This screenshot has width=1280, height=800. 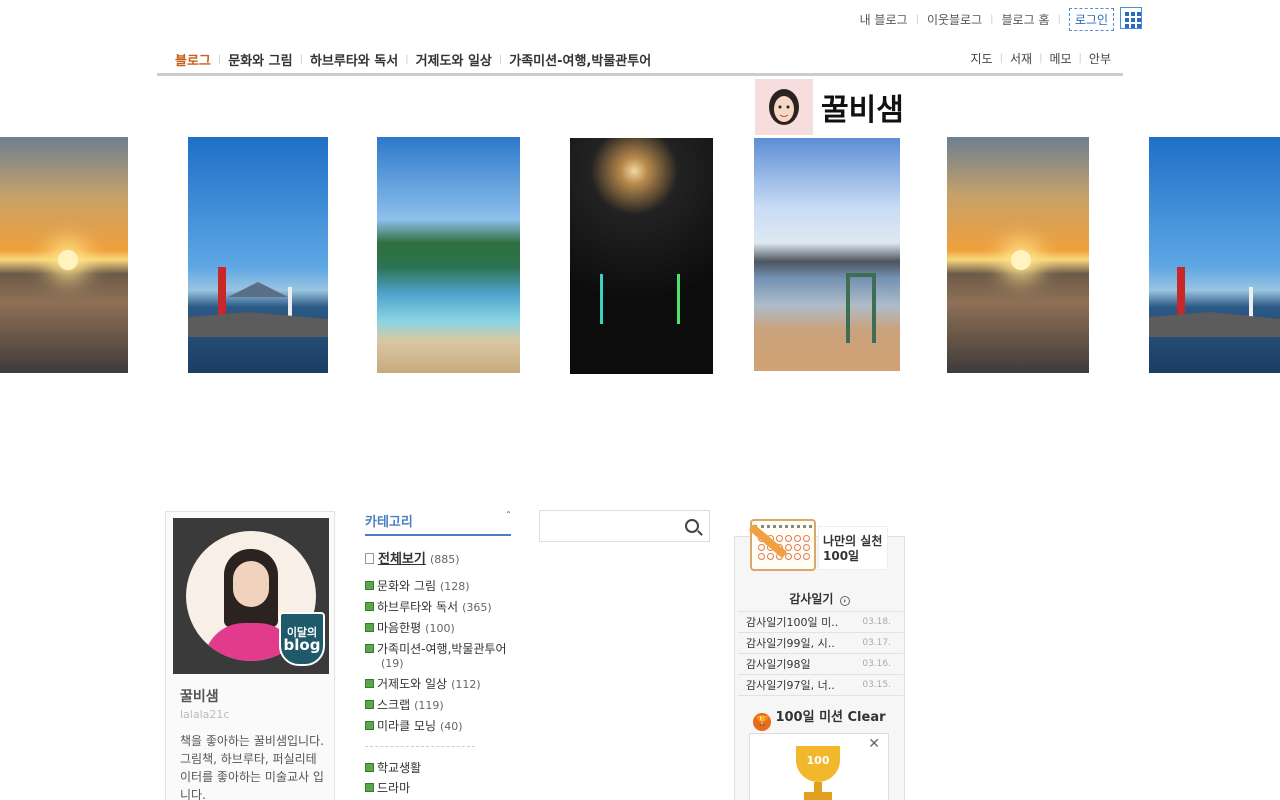 I want to click on blog-of-month-badge: 이달의 blog, so click(x=302, y=639).